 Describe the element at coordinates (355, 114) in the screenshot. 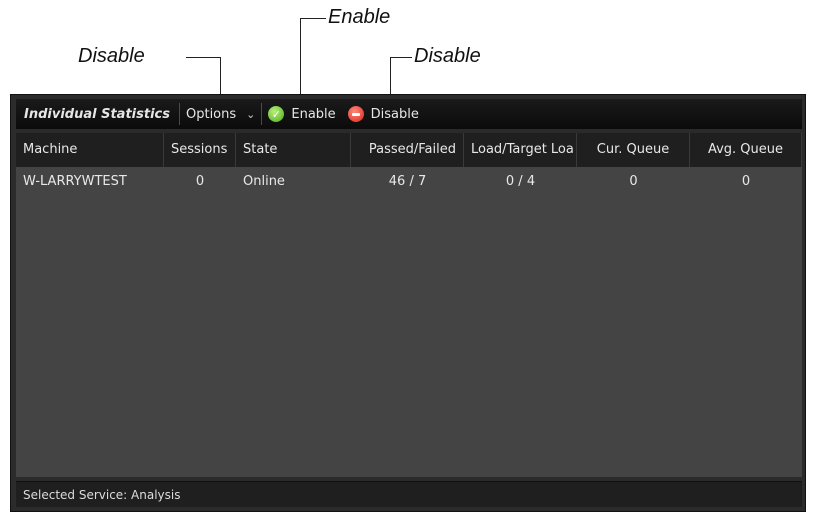

I see `minus-circle-icon` at that location.